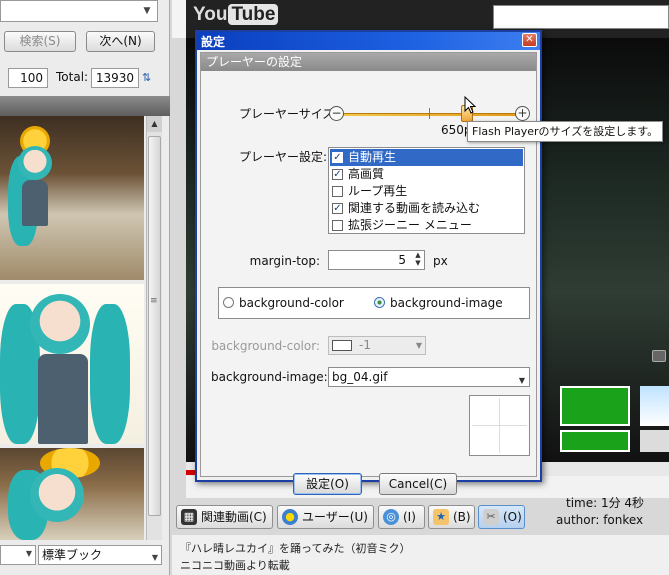 This screenshot has width=669, height=575. What do you see at coordinates (372, 157) in the screenshot?
I see `option-label: 自動再生` at bounding box center [372, 157].